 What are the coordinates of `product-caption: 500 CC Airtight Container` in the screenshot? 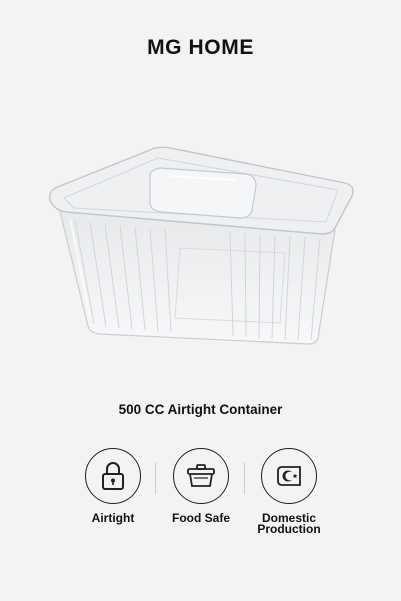 It's located at (200, 409).